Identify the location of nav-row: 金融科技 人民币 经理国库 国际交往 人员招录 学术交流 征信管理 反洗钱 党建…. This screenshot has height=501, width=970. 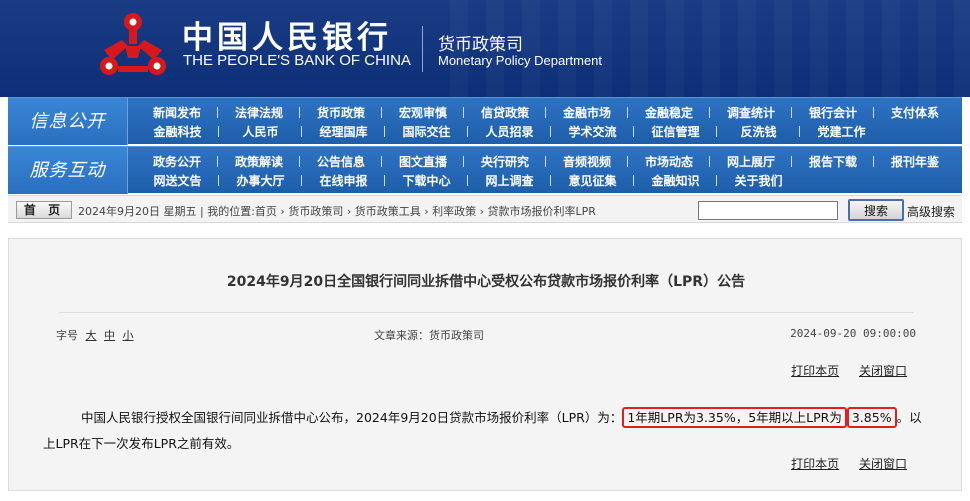
(546, 131).